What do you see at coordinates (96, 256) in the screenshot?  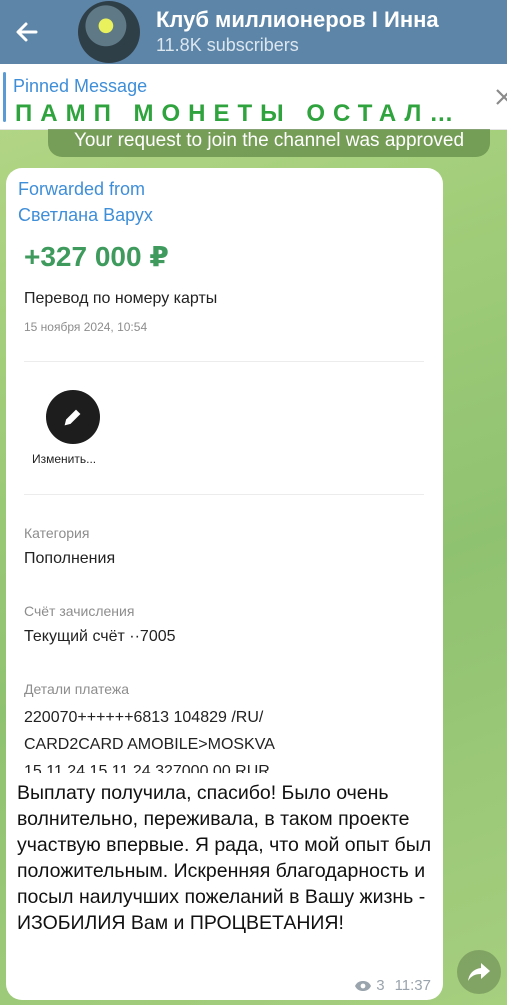 I see `receipt-amount: +327 000 ₽` at bounding box center [96, 256].